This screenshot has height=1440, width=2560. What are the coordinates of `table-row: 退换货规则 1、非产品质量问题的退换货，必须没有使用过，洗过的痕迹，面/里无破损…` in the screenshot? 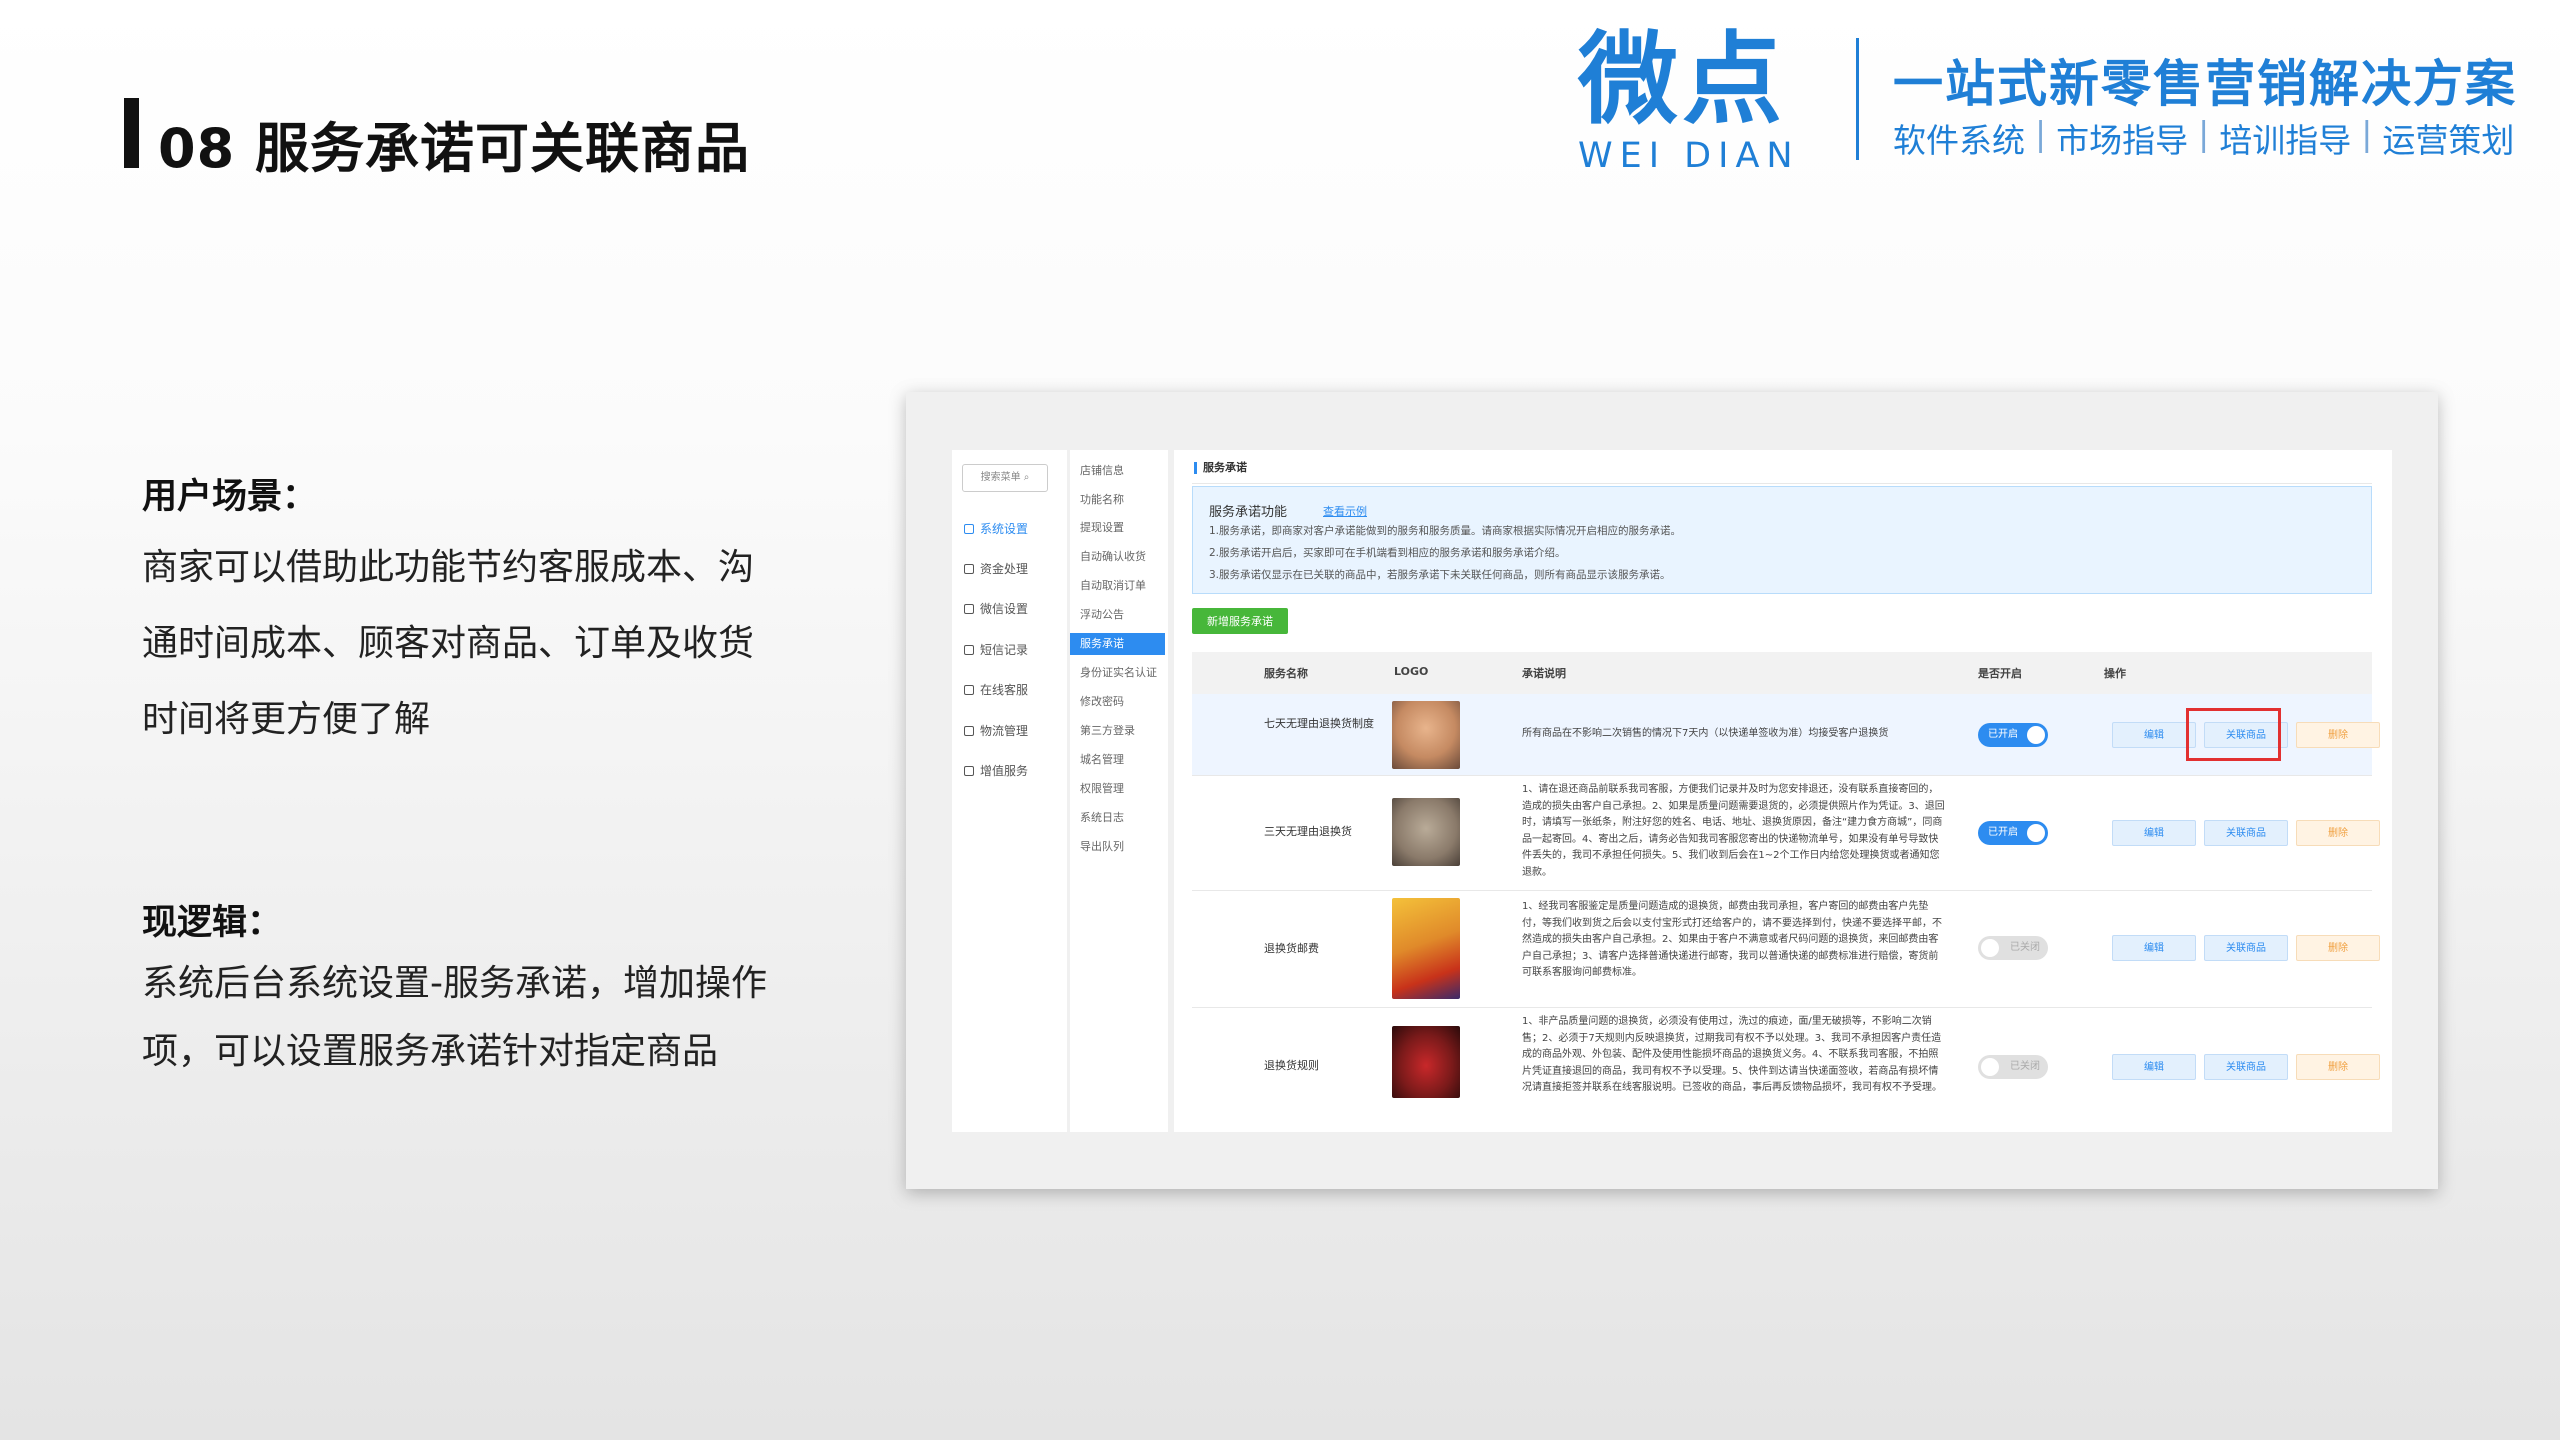 It's located at (1786, 1068).